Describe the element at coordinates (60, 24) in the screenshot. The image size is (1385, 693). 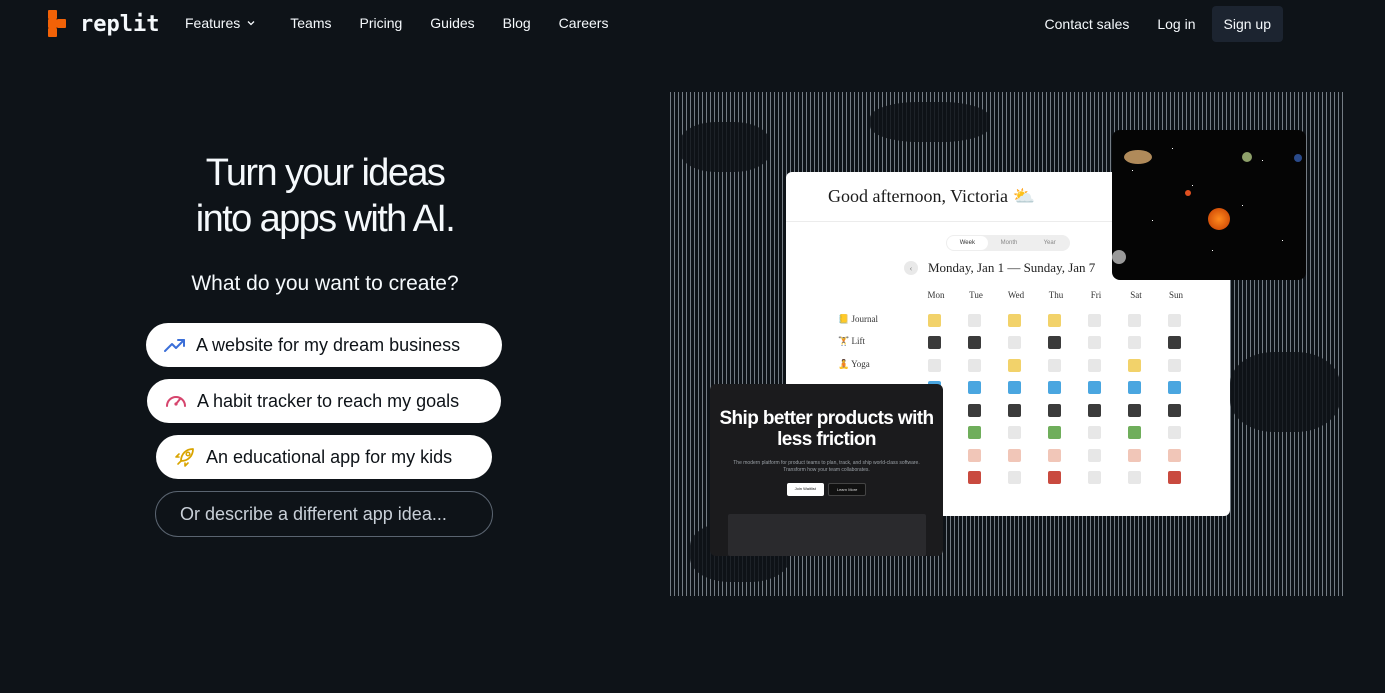
I see `replit-logo-icon` at that location.